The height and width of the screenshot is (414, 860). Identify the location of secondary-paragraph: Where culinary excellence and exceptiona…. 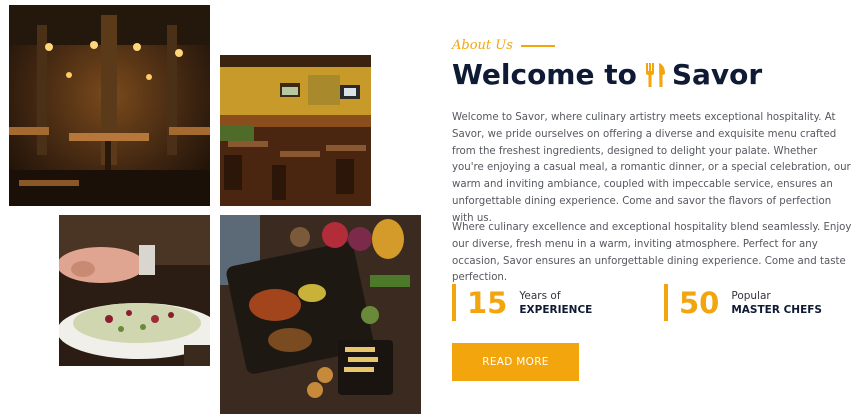
(652, 253).